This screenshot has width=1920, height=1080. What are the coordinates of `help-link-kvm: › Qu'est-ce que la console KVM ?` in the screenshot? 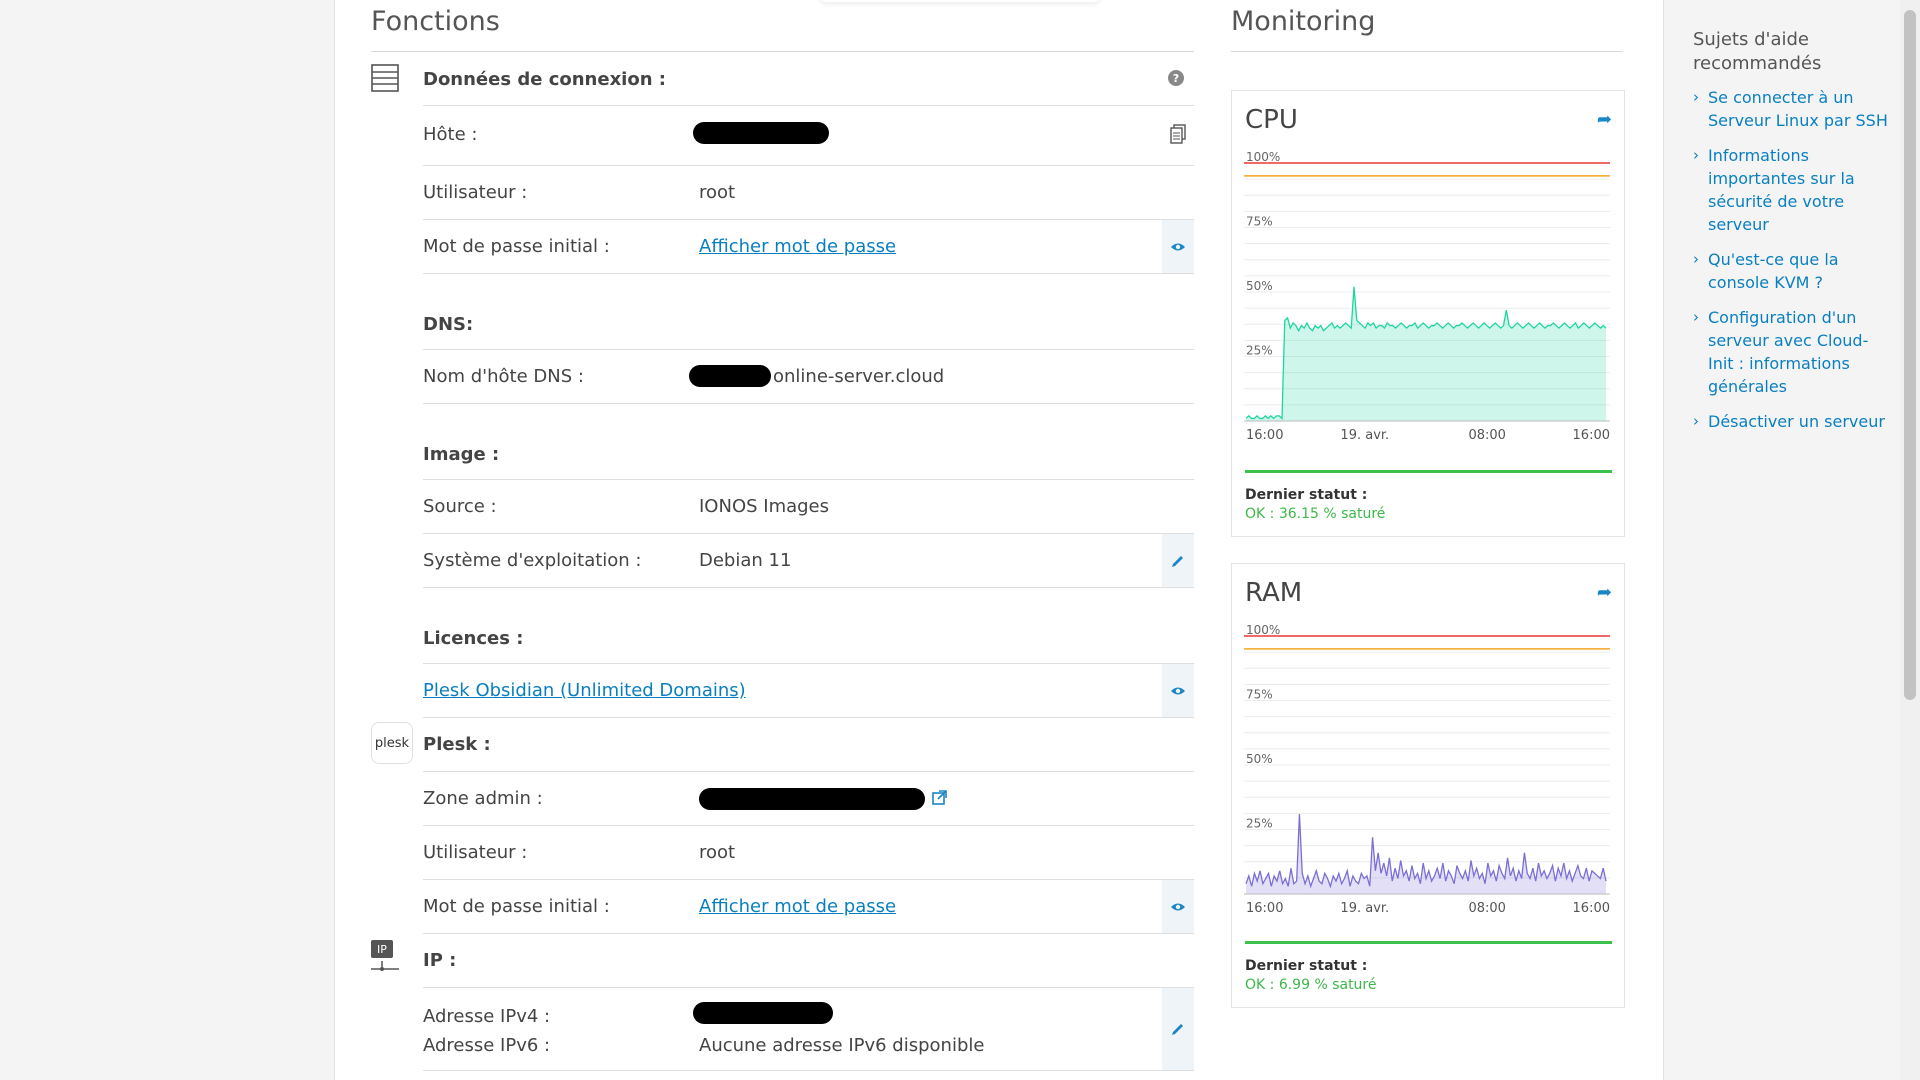 It's located at (1793, 271).